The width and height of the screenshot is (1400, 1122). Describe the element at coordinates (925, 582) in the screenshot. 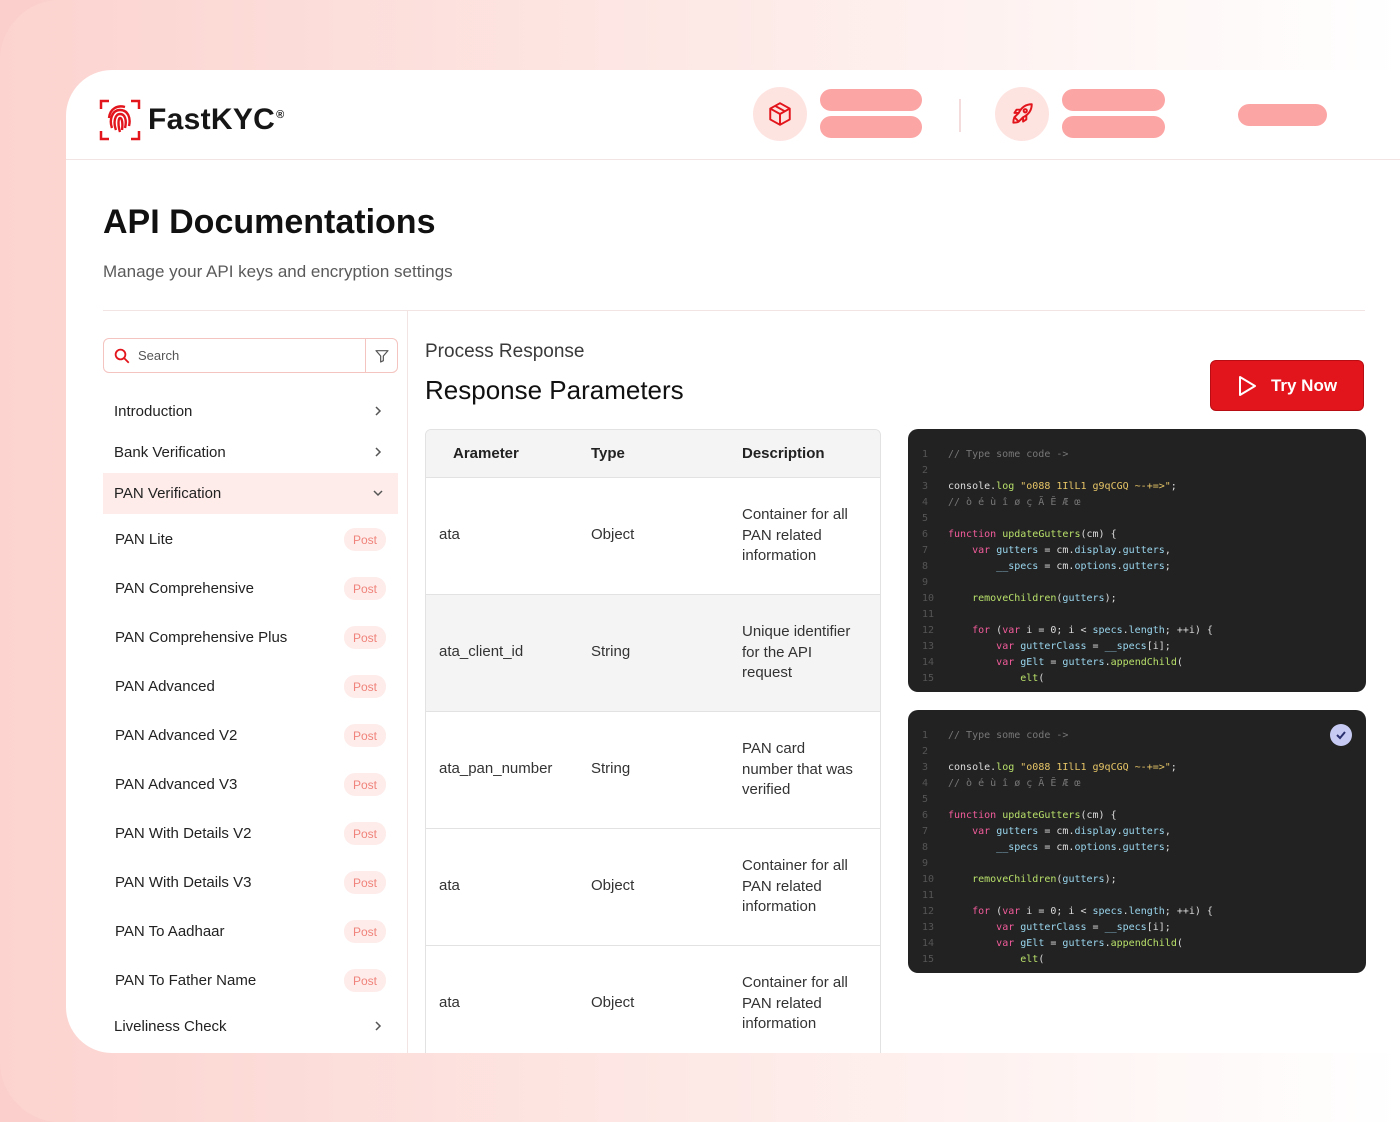

I see `line-number: 9` at that location.